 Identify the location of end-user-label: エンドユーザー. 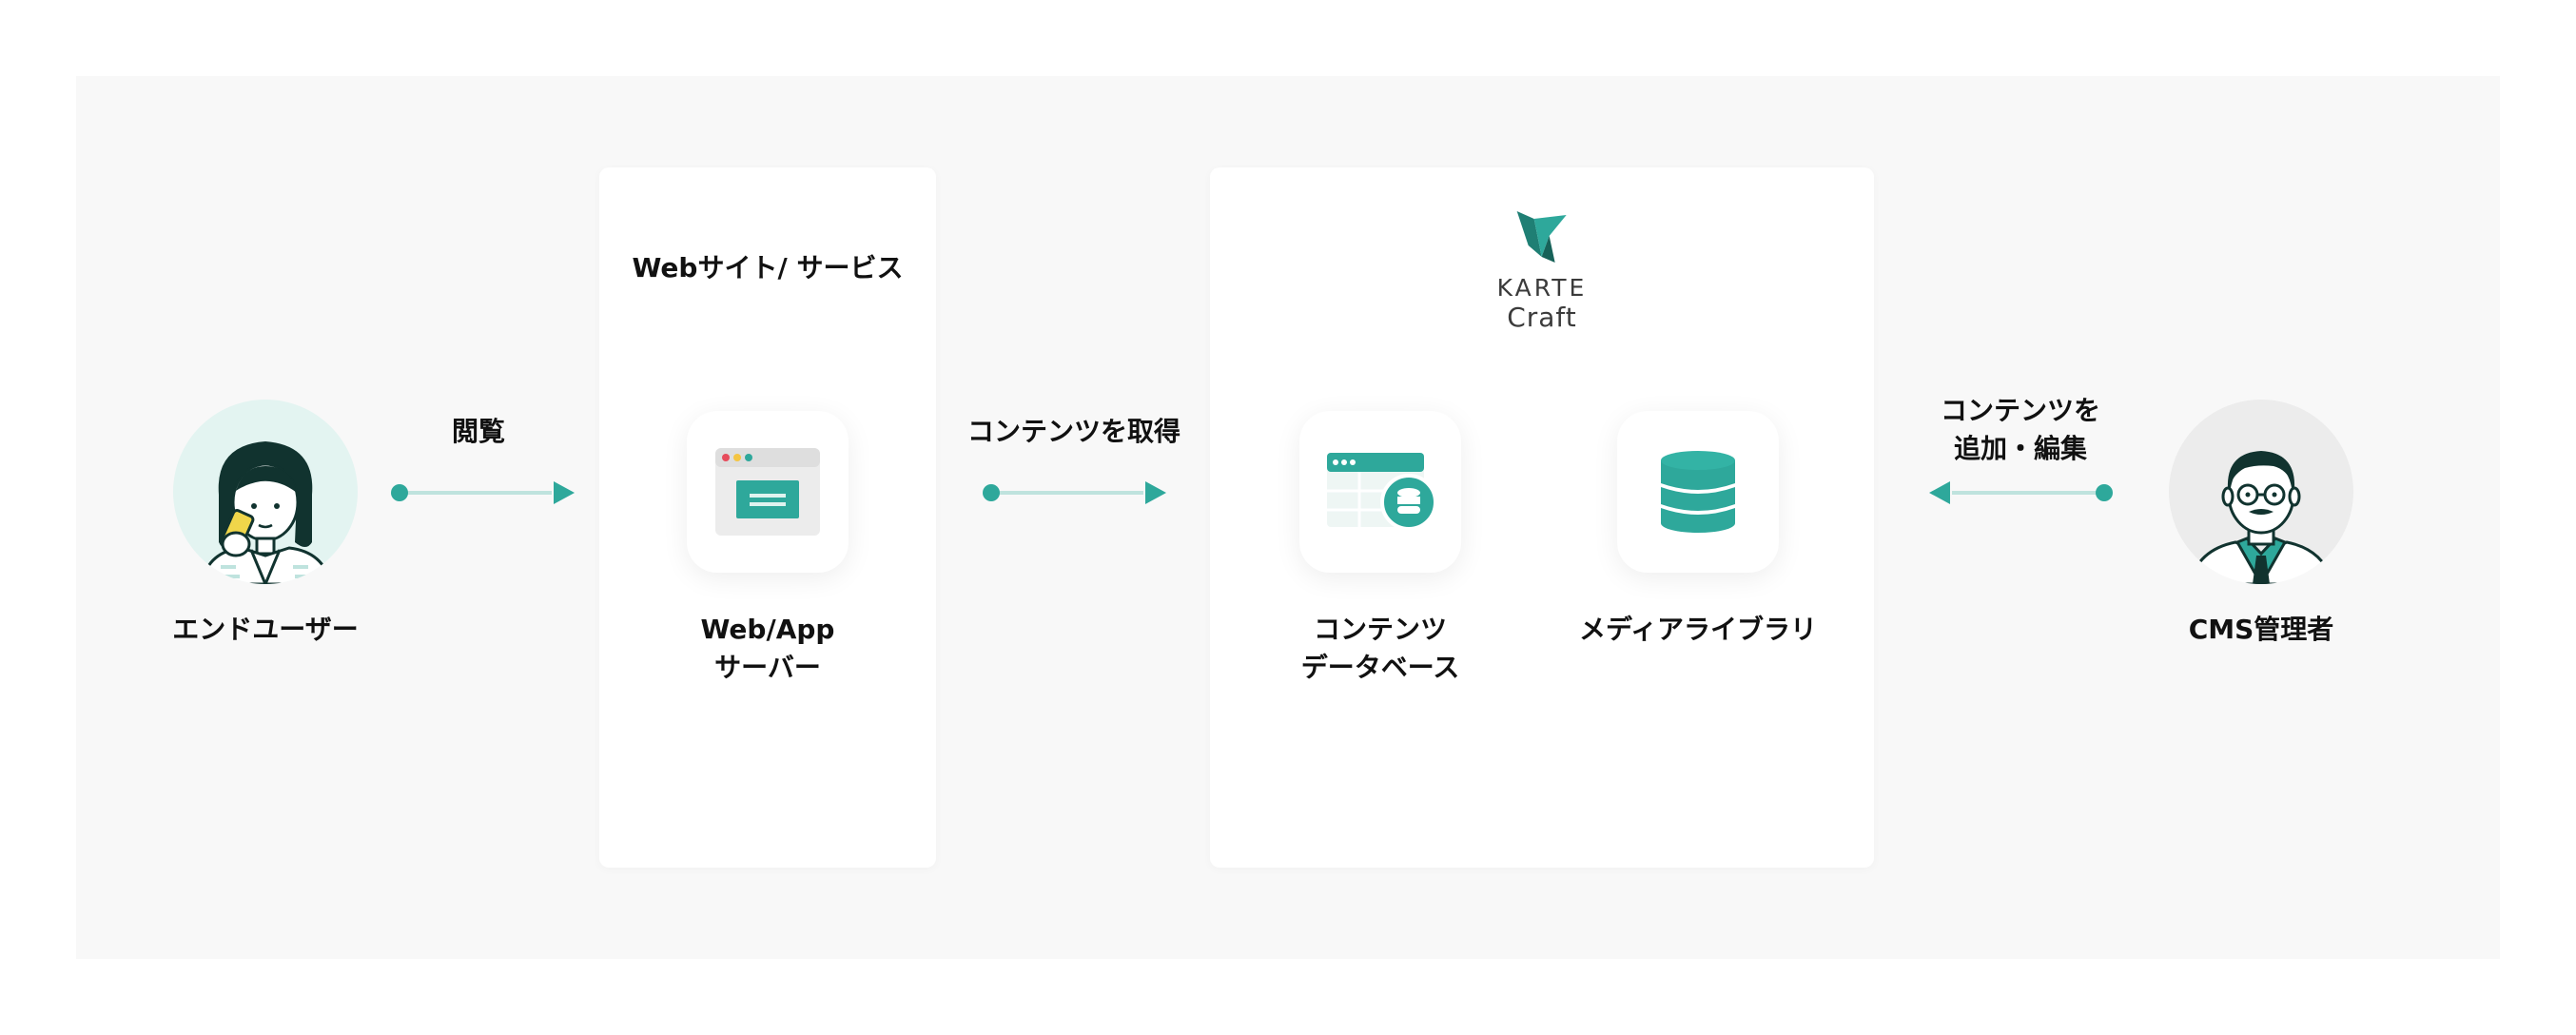
(265, 629).